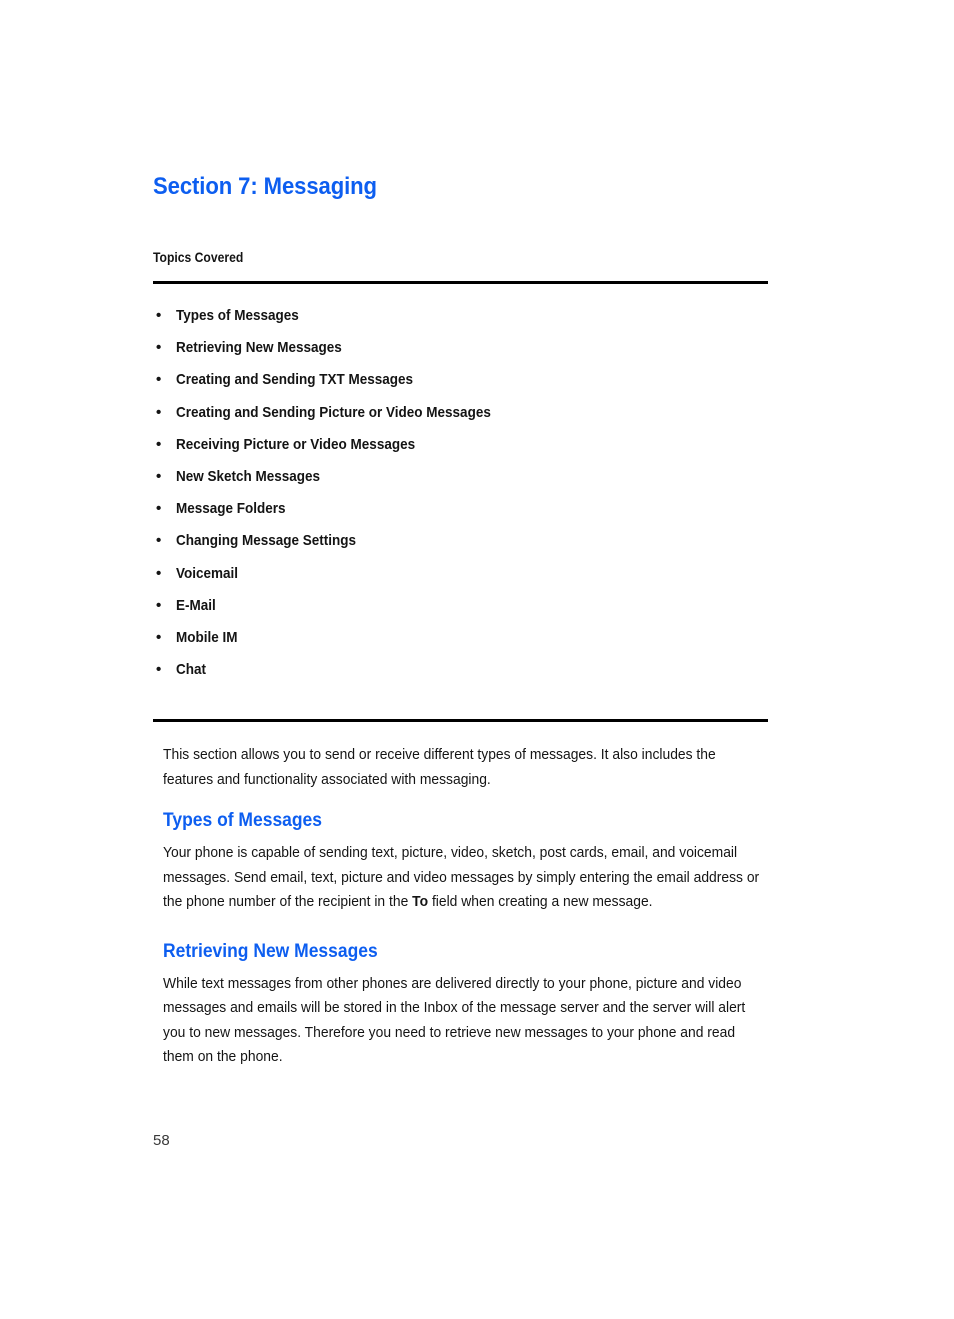 This screenshot has height=1319, width=954. Describe the element at coordinates (248, 476) in the screenshot. I see `topic-label: New Sketch Messages` at that location.